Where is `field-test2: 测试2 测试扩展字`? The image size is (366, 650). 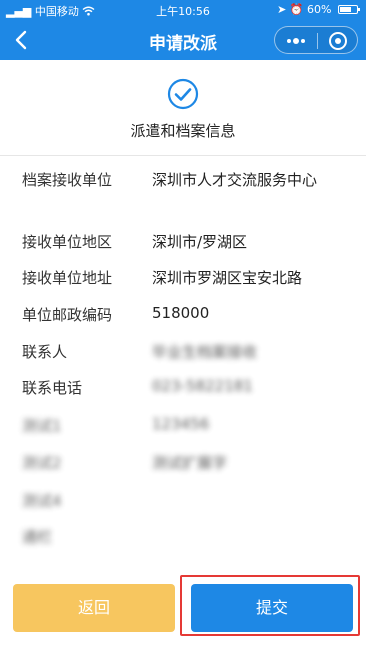
field-test2: 测试2 测试扩展字 is located at coordinates (183, 462).